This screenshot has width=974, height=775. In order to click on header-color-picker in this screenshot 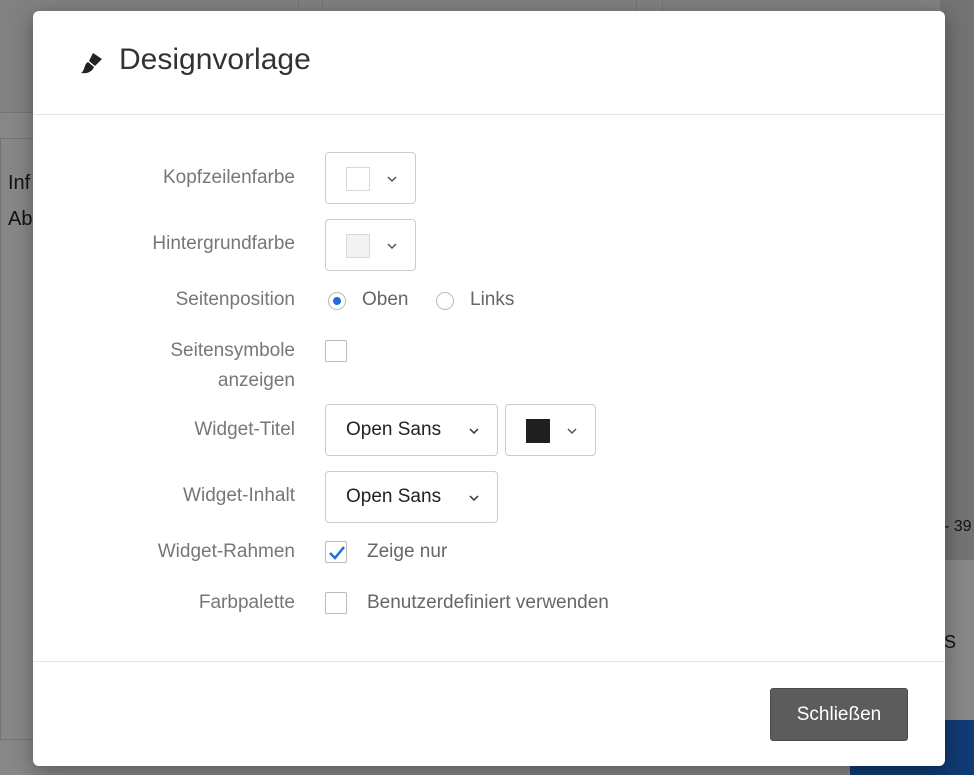, I will do `click(370, 178)`.